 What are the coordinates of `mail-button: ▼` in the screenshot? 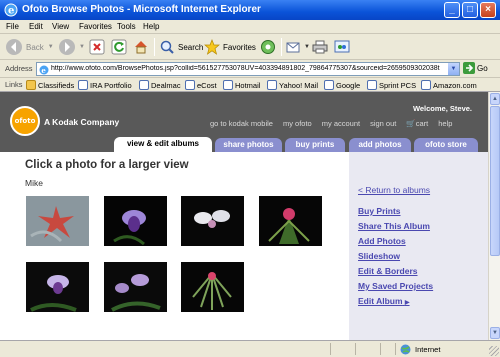 It's located at (298, 47).